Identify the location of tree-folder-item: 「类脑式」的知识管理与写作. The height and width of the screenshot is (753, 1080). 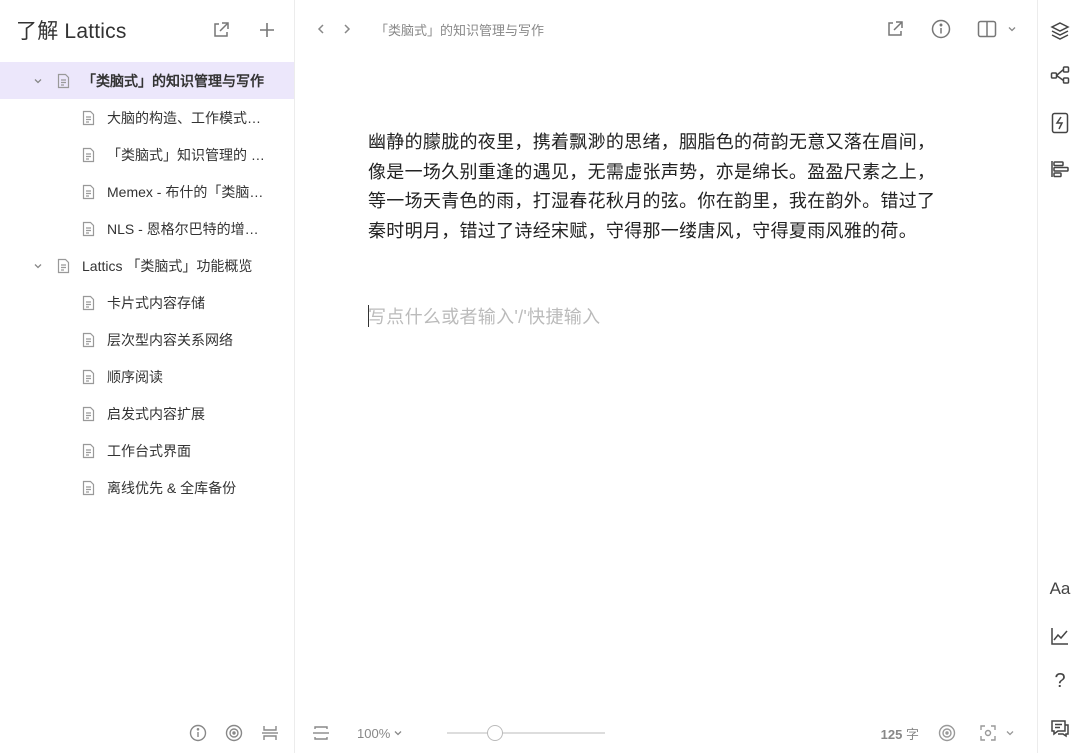
(147, 80).